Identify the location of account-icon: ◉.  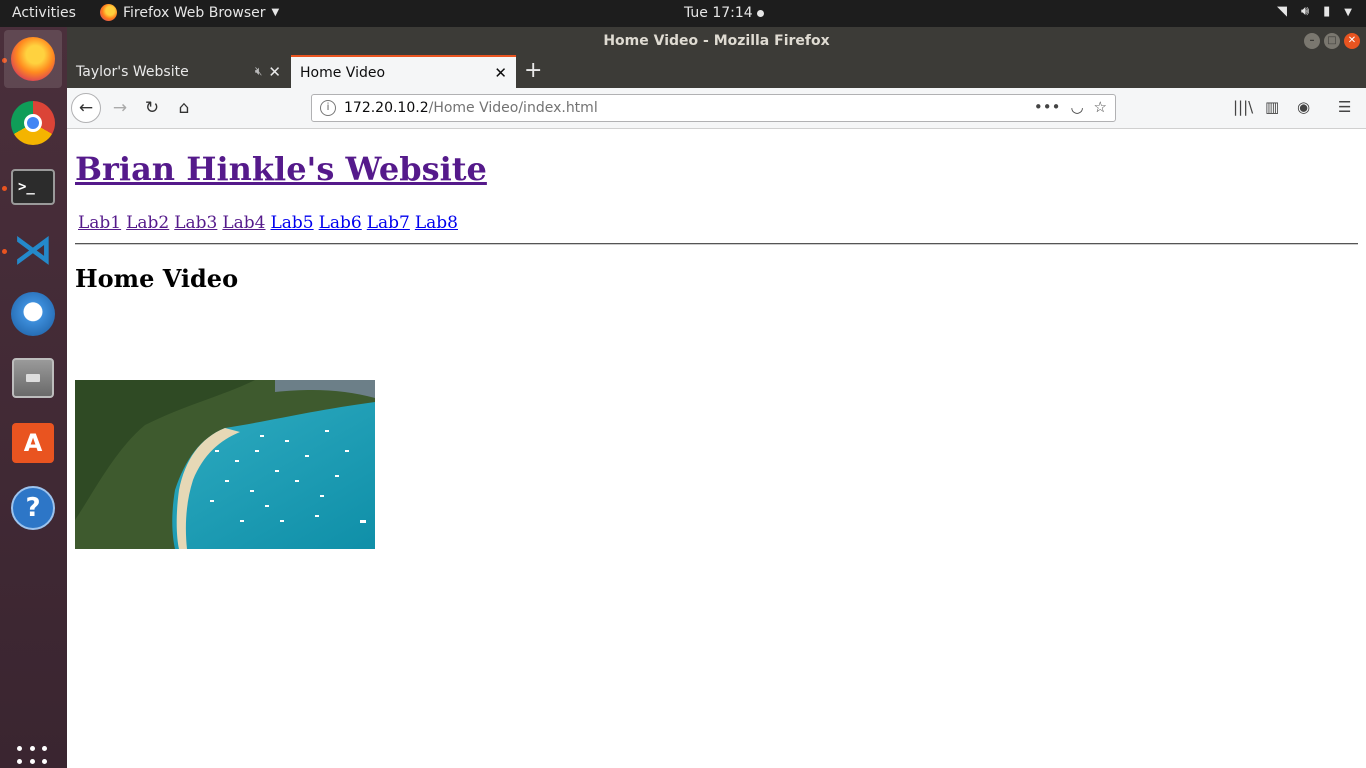
(1303, 107).